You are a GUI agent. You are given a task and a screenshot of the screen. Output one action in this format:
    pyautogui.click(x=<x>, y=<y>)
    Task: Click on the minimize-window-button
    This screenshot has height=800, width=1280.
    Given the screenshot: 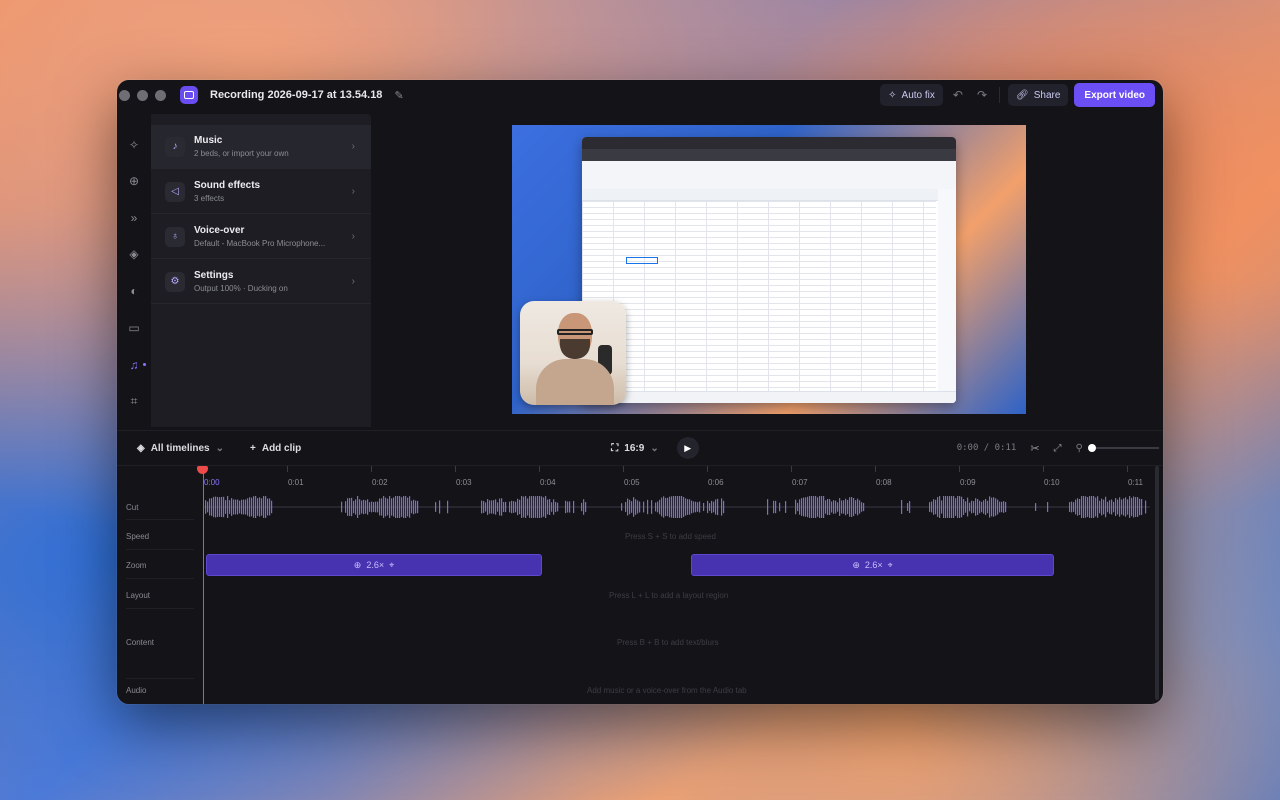 What is the action you would take?
    pyautogui.click(x=142, y=95)
    